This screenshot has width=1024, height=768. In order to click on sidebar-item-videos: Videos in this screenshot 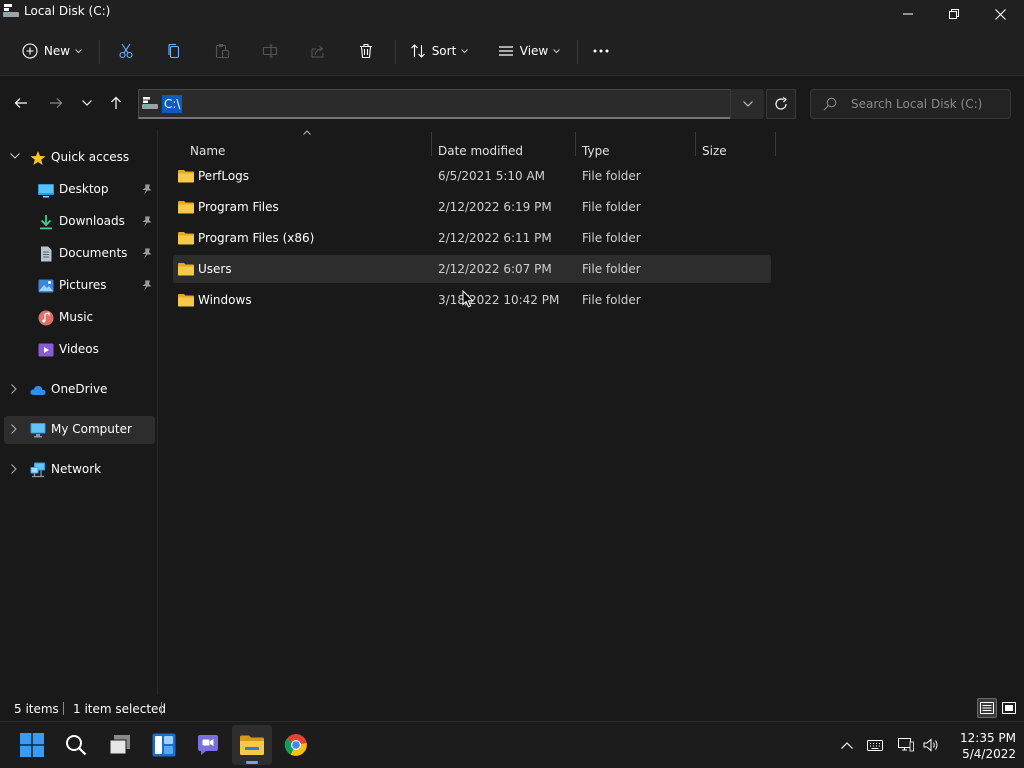, I will do `click(79, 350)`.